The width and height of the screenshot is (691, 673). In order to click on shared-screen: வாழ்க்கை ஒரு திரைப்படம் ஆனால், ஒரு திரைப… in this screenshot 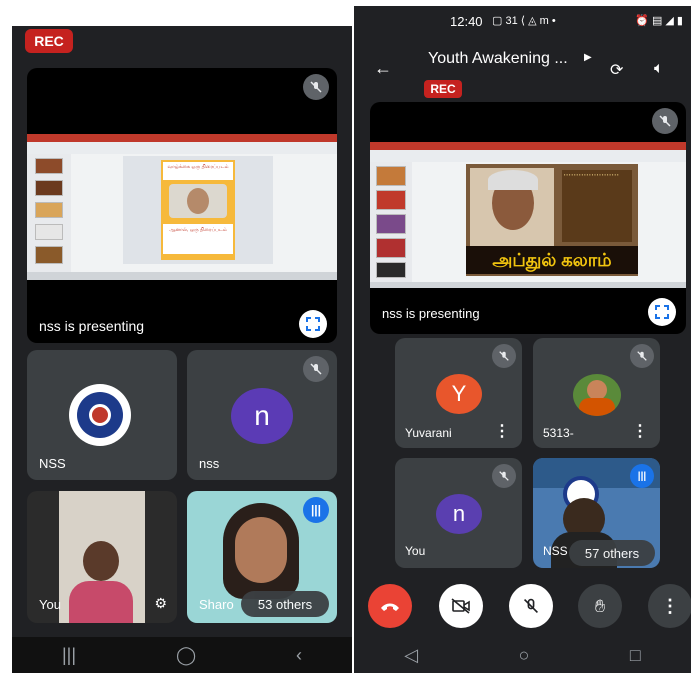, I will do `click(182, 207)`.